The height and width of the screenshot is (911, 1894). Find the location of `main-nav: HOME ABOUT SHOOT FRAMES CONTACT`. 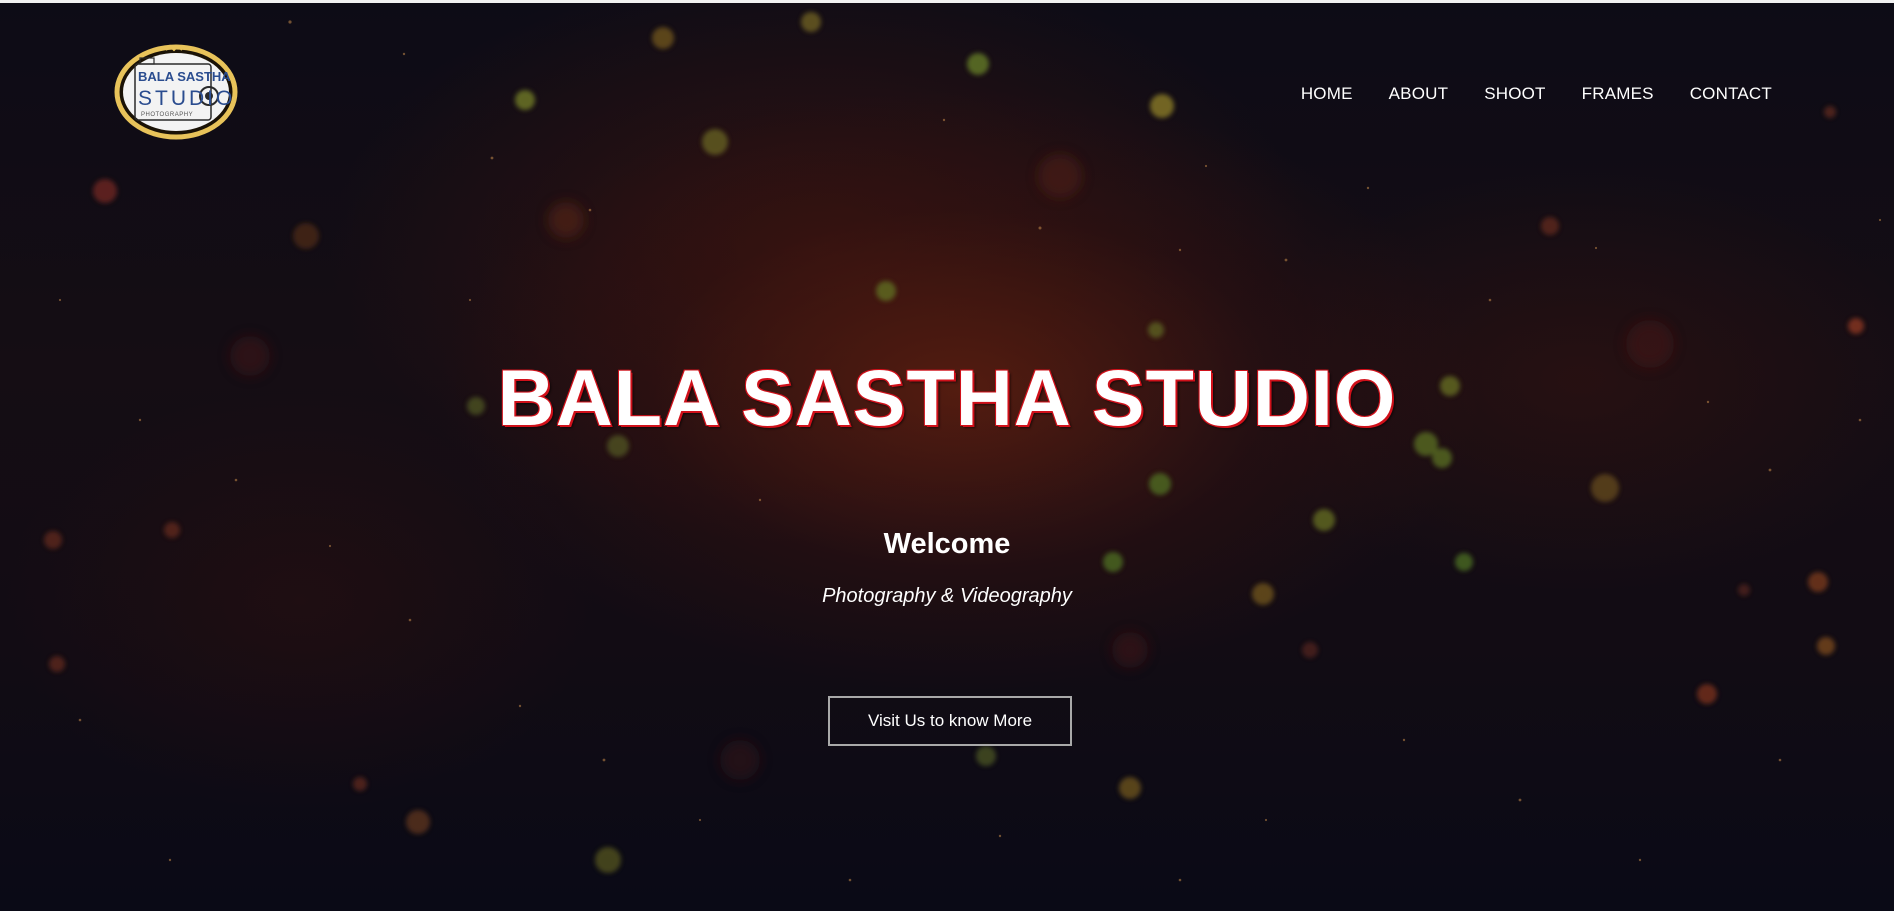

main-nav: HOME ABOUT SHOOT FRAMES CONTACT is located at coordinates (1536, 94).